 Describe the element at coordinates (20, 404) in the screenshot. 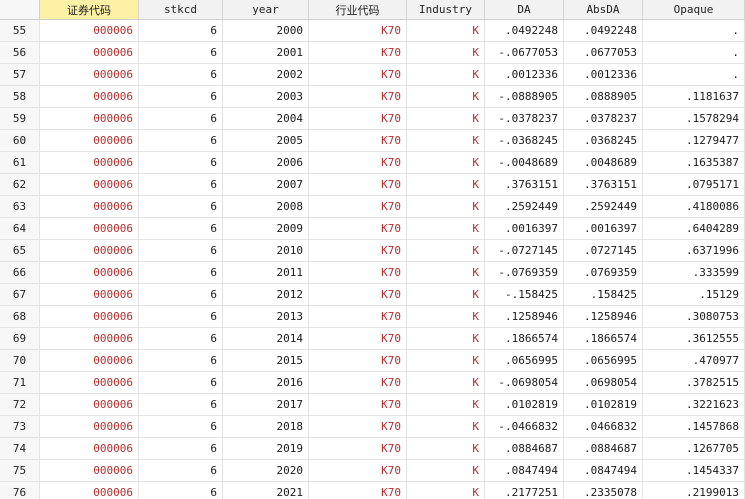

I see `row-number: 72` at that location.